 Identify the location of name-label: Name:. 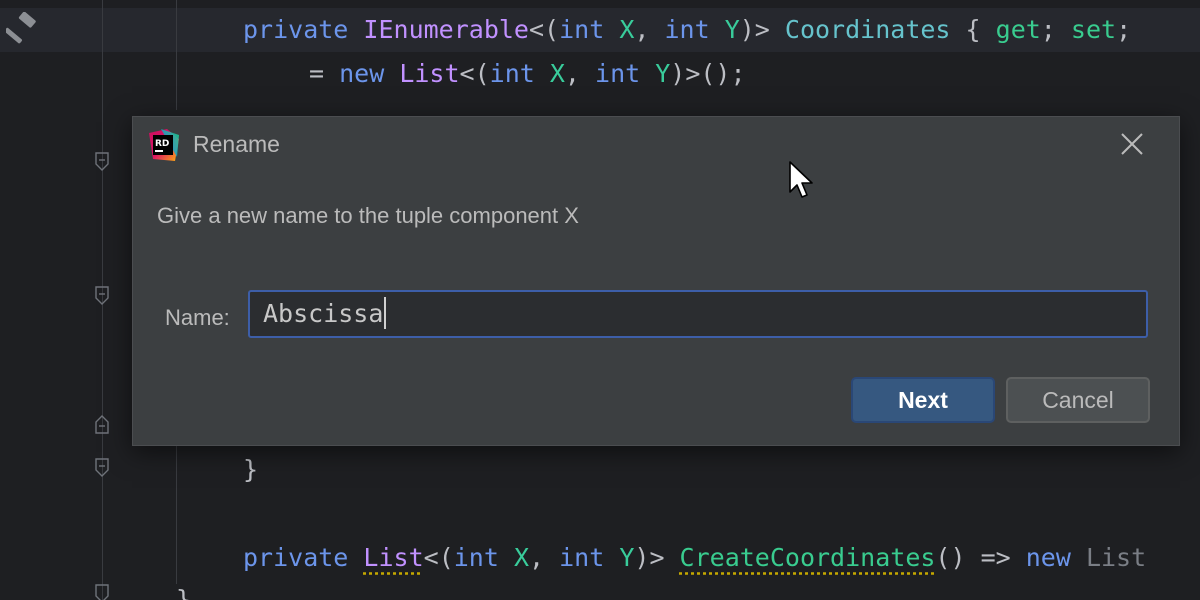
(197, 317).